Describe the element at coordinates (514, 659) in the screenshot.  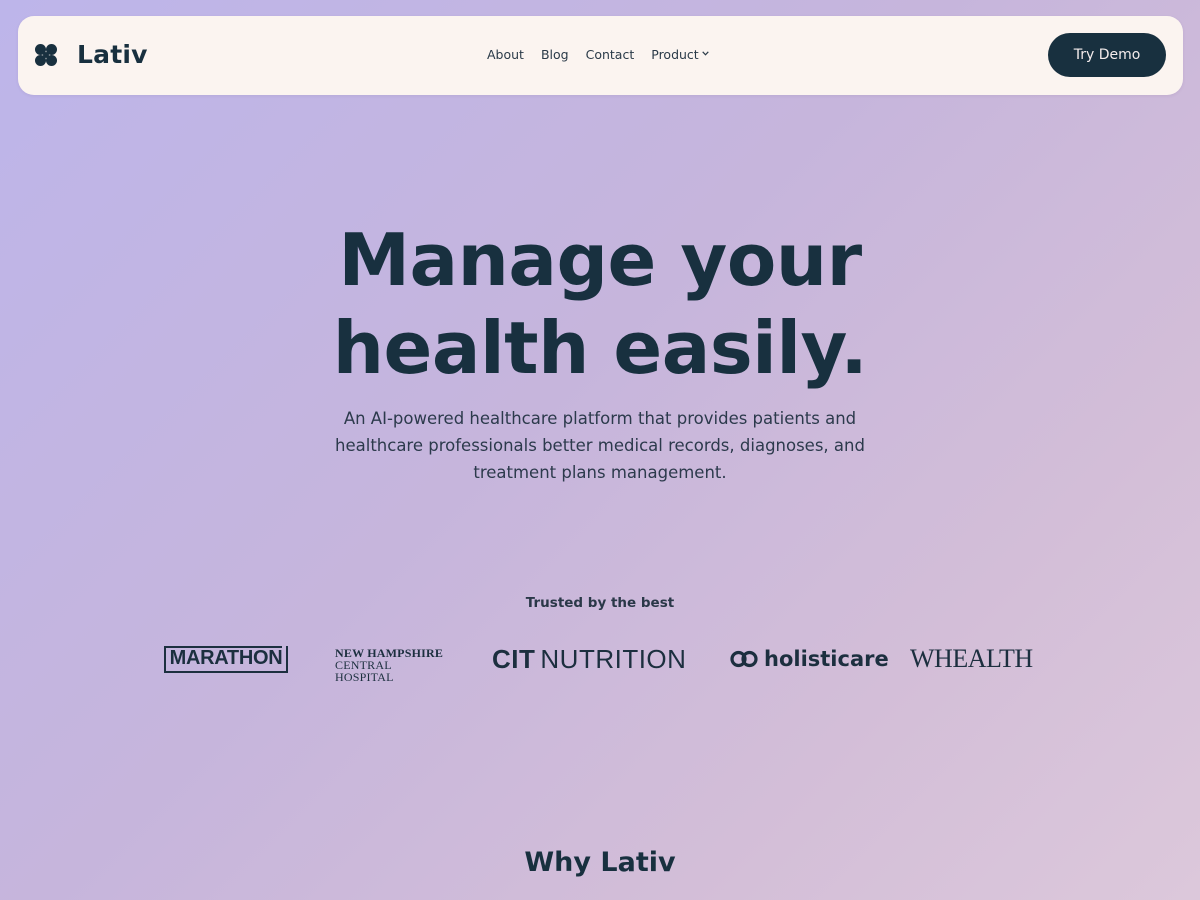
I see `cit-logo-bold: CIT` at that location.